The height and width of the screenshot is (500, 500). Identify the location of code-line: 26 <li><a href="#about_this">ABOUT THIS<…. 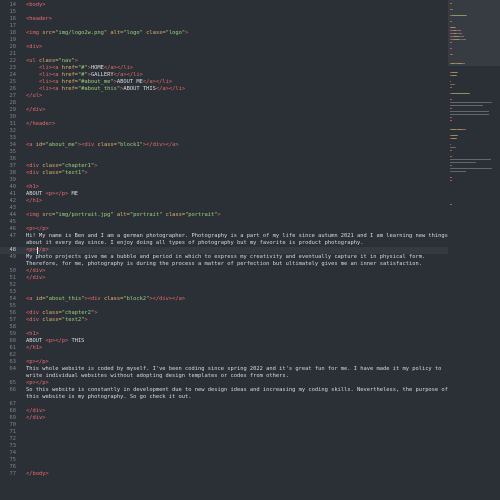
(224, 89).